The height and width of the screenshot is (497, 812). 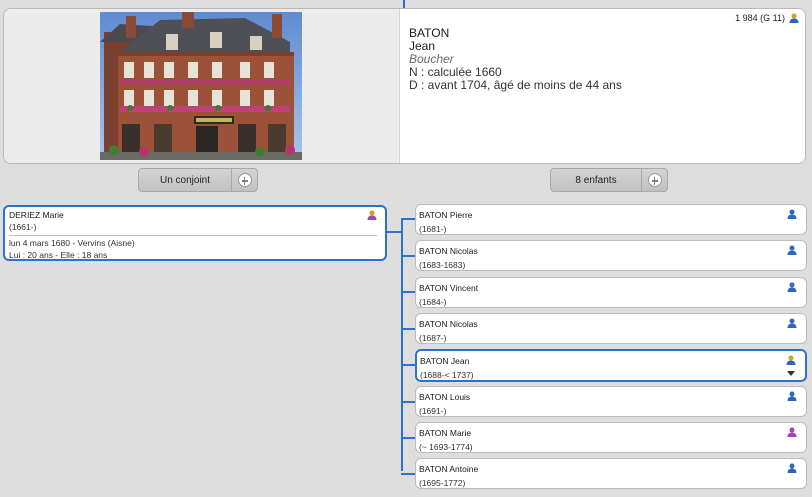 I want to click on children-button: 8 enfants, so click(x=609, y=180).